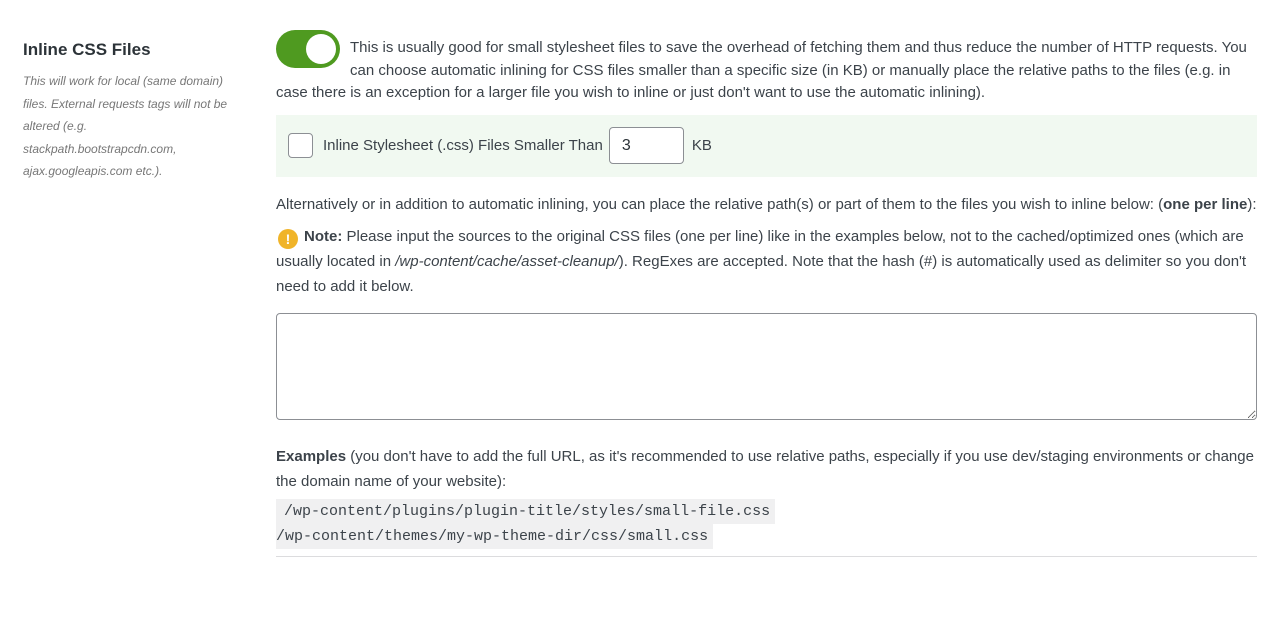 Image resolution: width=1273 pixels, height=619 pixels. I want to click on section-title: Inline CSS Files, so click(87, 49).